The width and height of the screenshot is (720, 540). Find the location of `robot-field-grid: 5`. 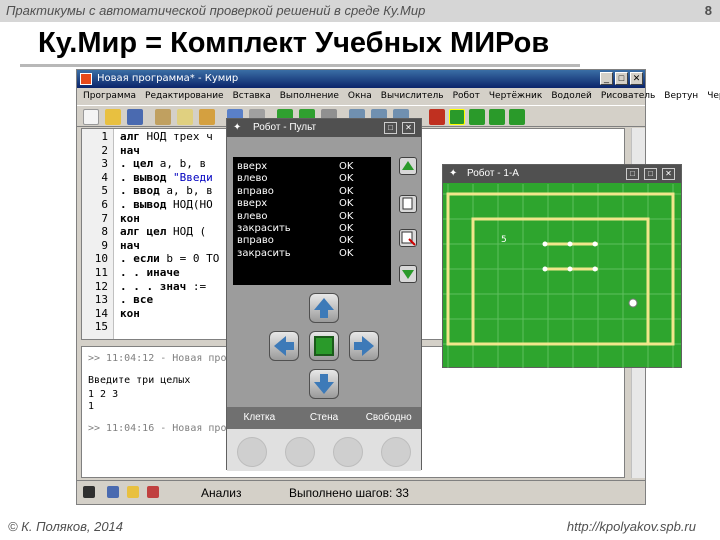

robot-field-grid: 5 is located at coordinates (562, 276).